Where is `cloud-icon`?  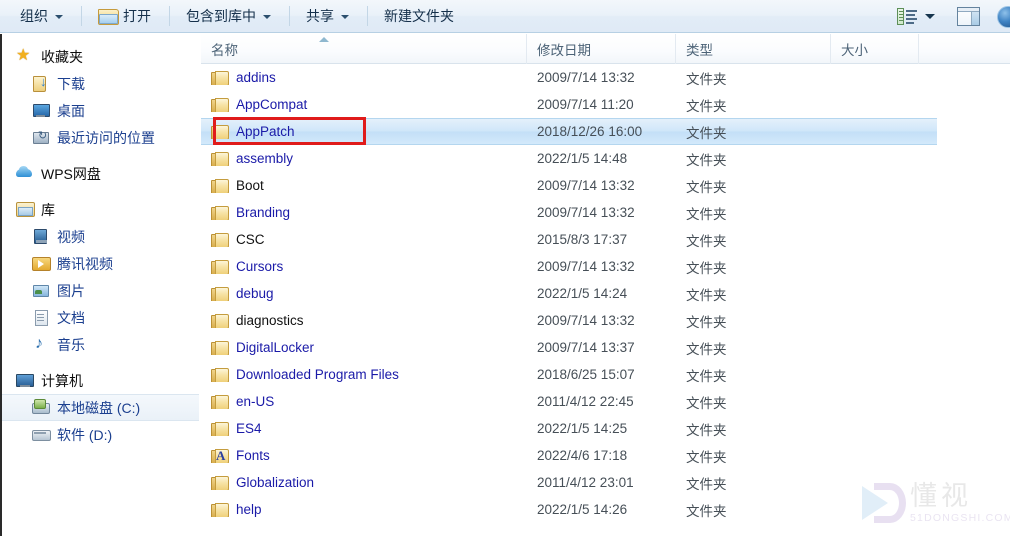
cloud-icon is located at coordinates (25, 173).